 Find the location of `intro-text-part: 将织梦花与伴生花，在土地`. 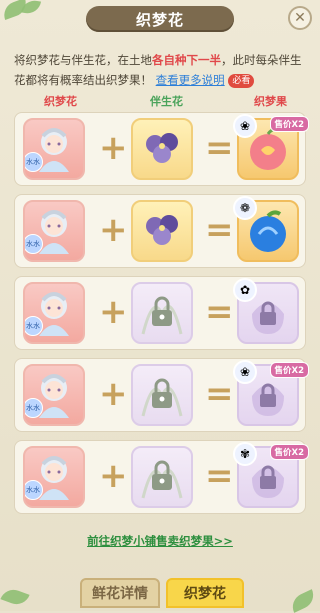

intro-text-part: 将织梦花与伴生花，在土地 is located at coordinates (83, 60).